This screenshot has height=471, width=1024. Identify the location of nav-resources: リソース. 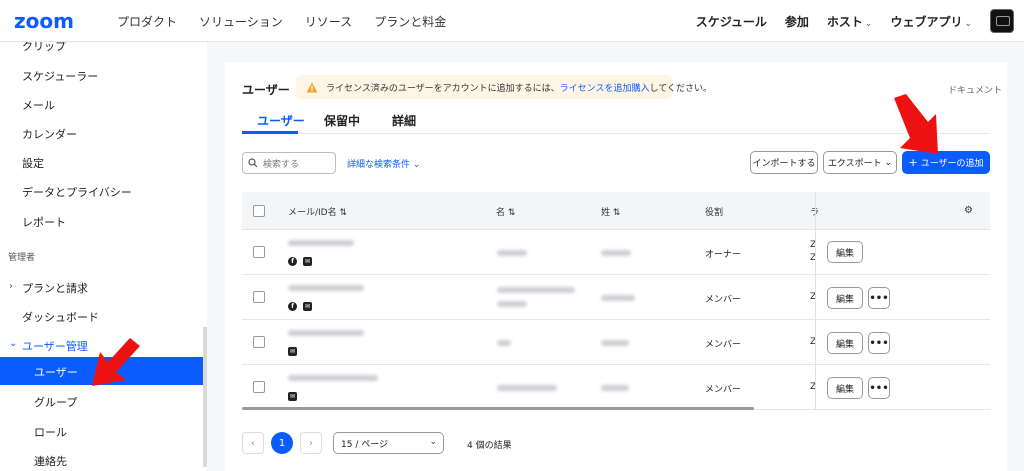
(328, 21).